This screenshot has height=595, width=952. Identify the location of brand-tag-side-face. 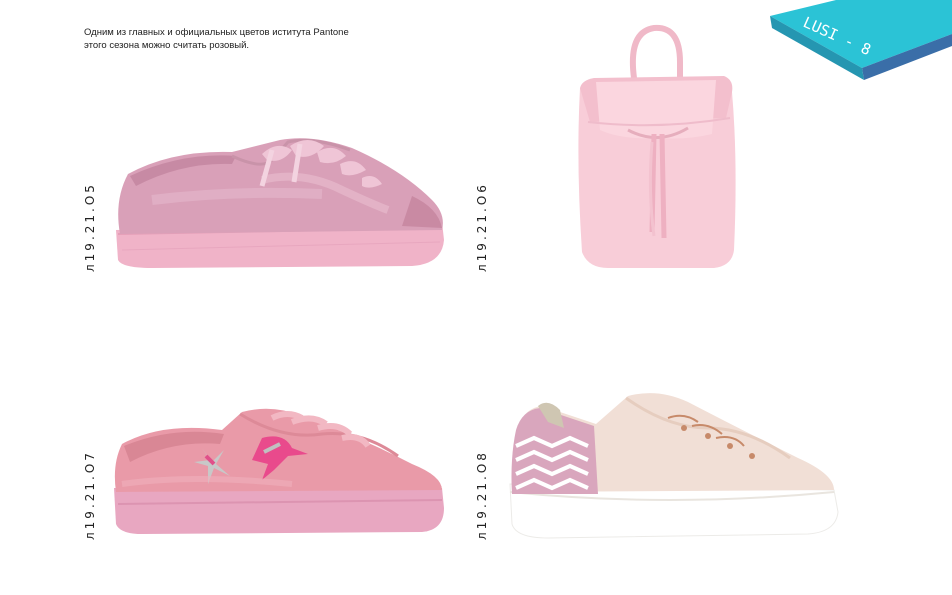
(907, 57).